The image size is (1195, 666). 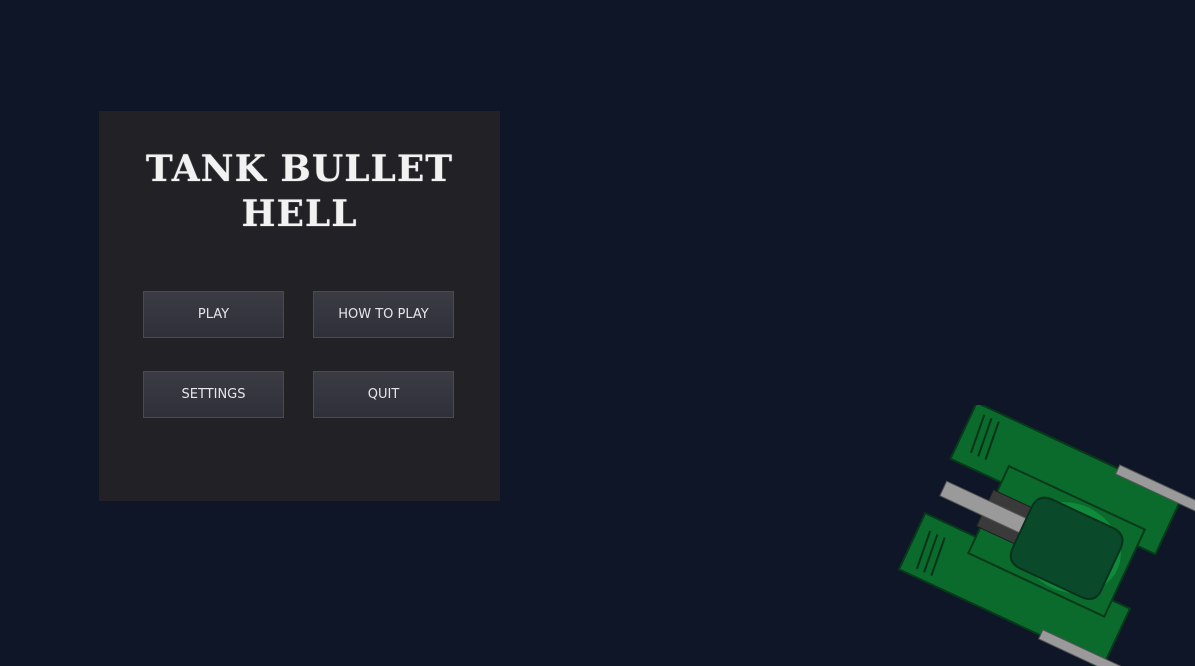 What do you see at coordinates (299, 169) in the screenshot?
I see `game-title-line-1: TANK BULLET` at bounding box center [299, 169].